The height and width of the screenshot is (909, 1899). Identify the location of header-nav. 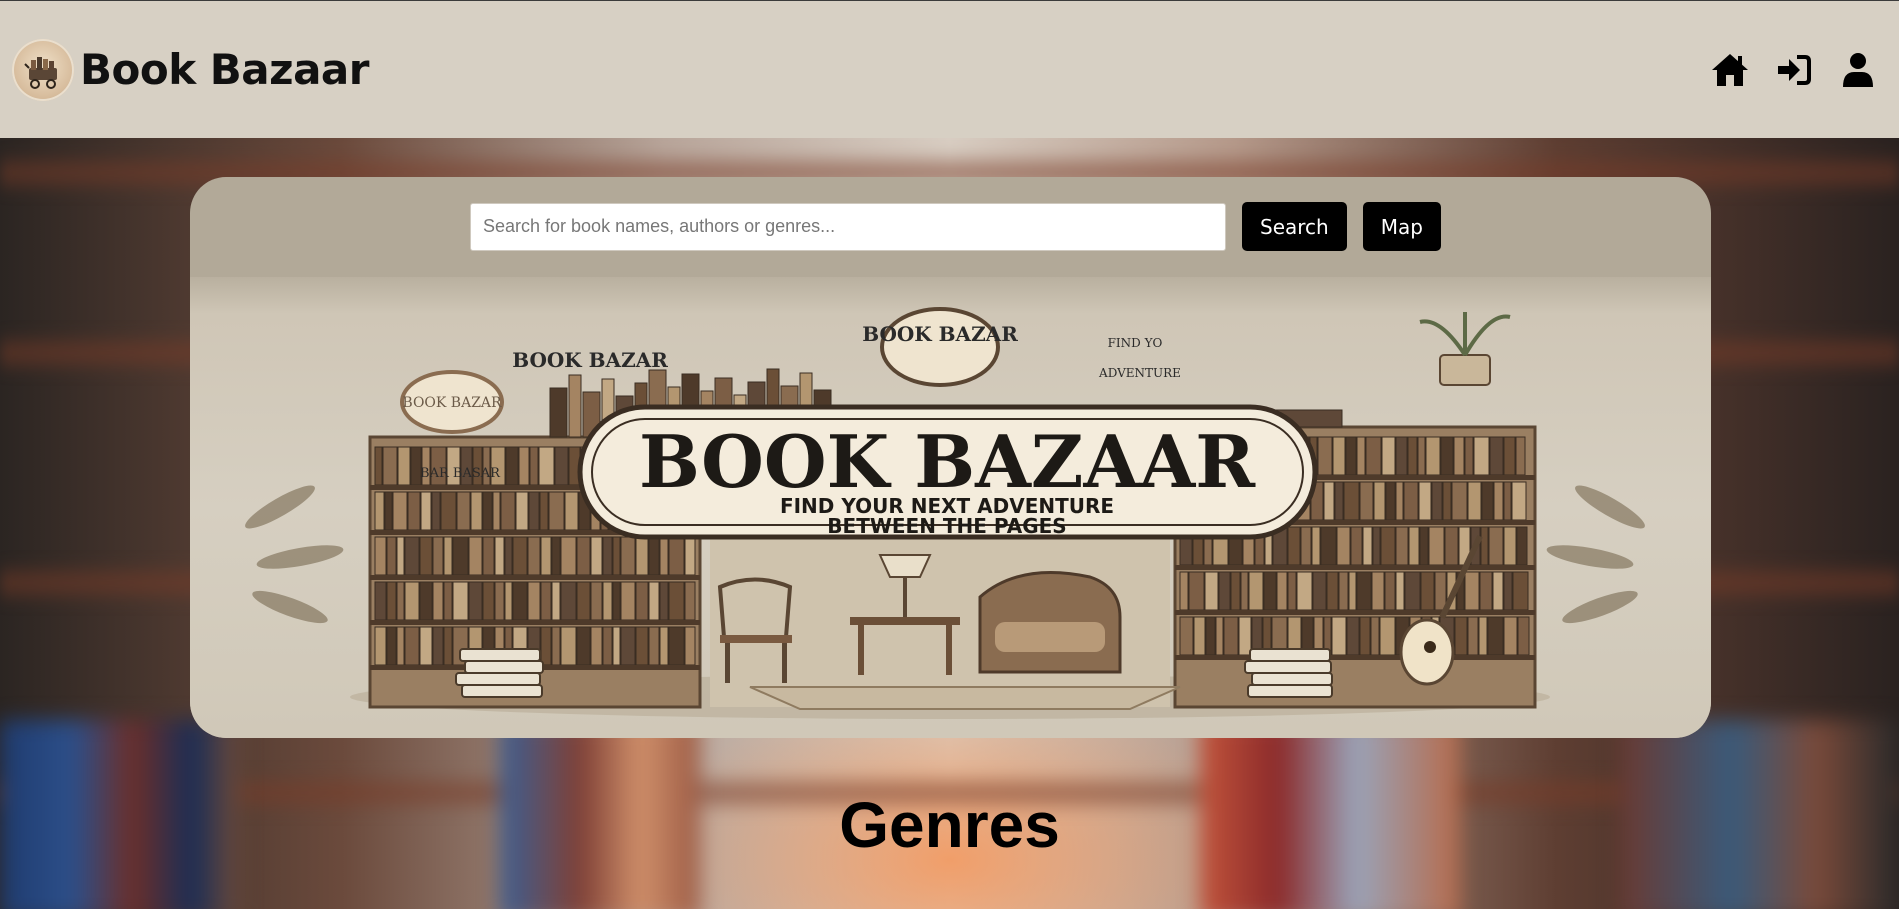
(1799, 70).